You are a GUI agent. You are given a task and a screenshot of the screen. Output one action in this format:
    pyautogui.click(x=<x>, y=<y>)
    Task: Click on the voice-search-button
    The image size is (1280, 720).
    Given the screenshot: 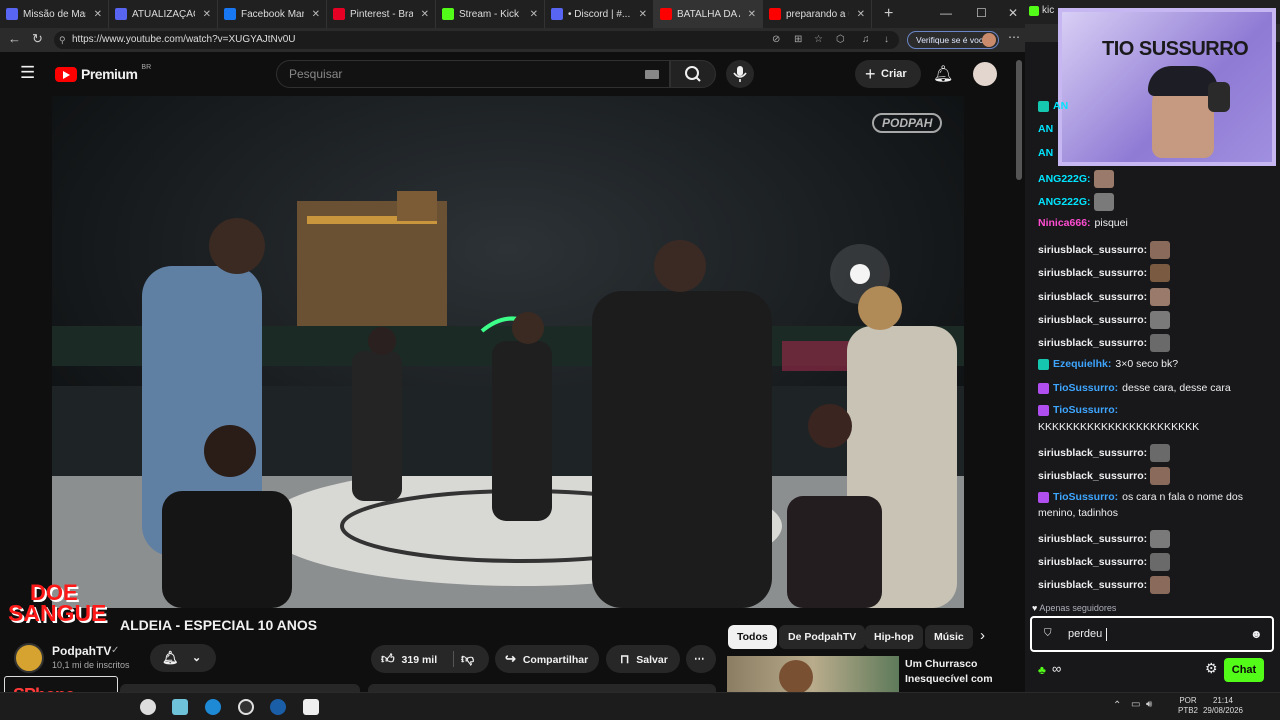 What is the action you would take?
    pyautogui.click(x=740, y=74)
    